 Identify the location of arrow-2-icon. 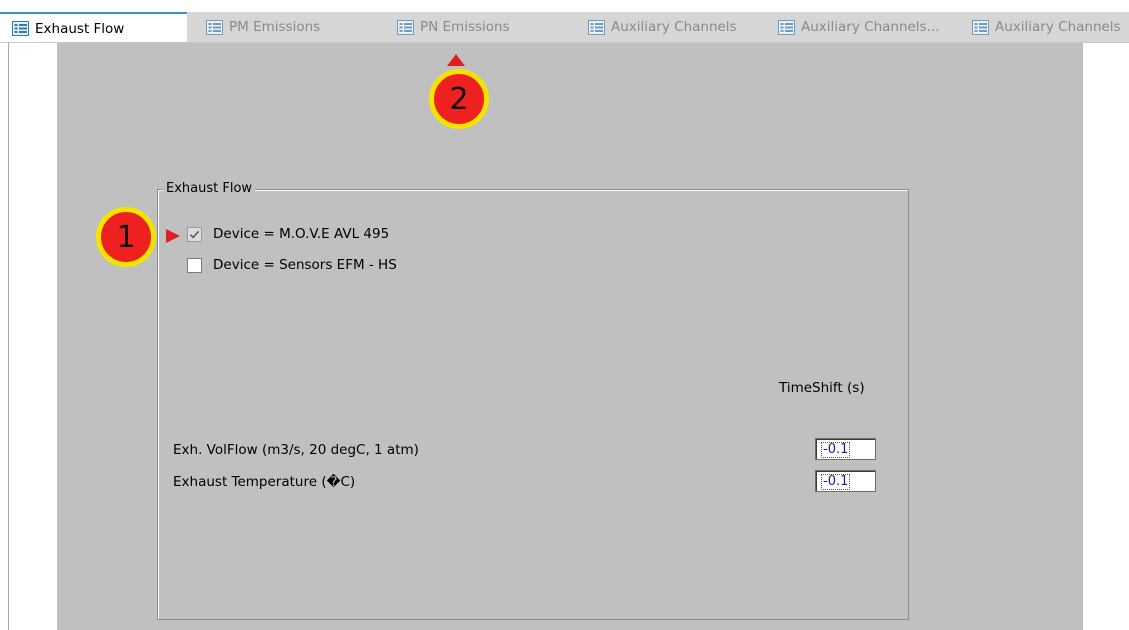
(456, 60).